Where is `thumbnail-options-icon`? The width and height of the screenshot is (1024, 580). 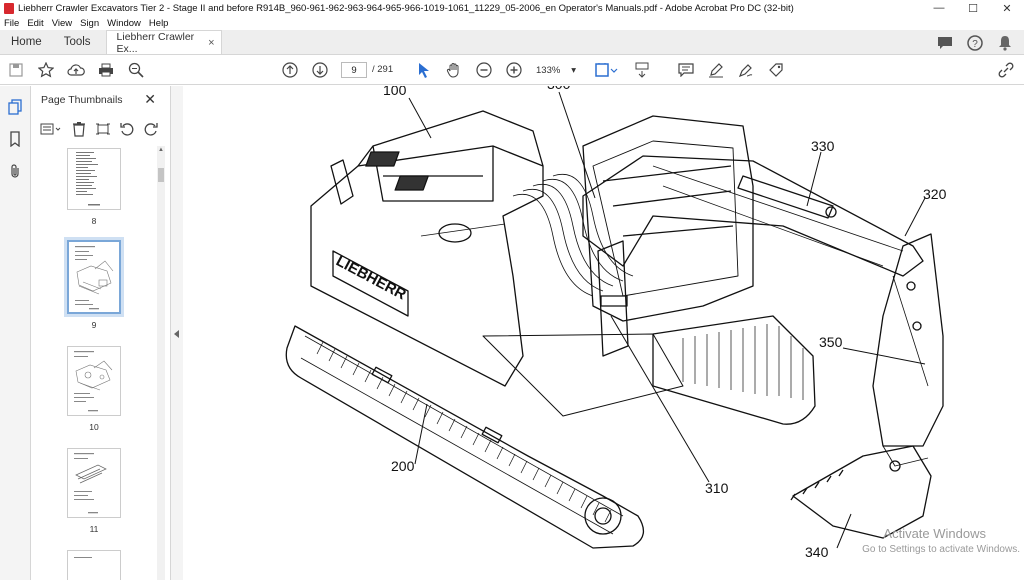 thumbnail-options-icon is located at coordinates (51, 129).